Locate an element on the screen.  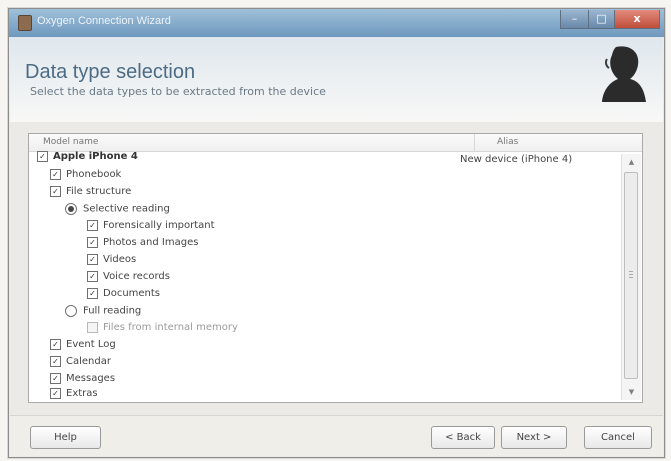
list-item-file-structure: ✓ File structure is located at coordinates (90, 194).